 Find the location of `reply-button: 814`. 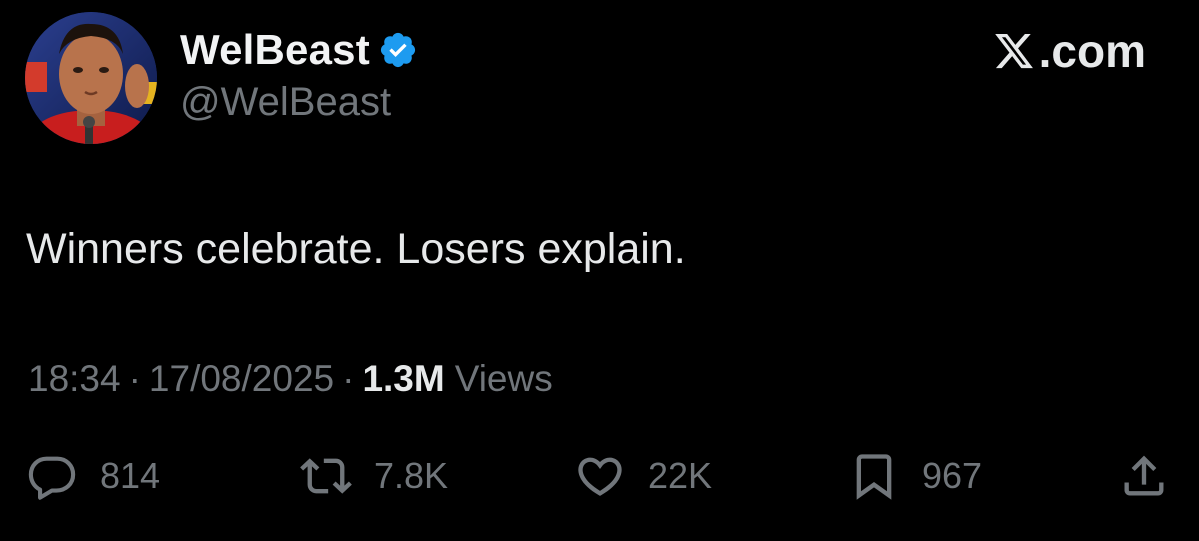

reply-button: 814 is located at coordinates (93, 476).